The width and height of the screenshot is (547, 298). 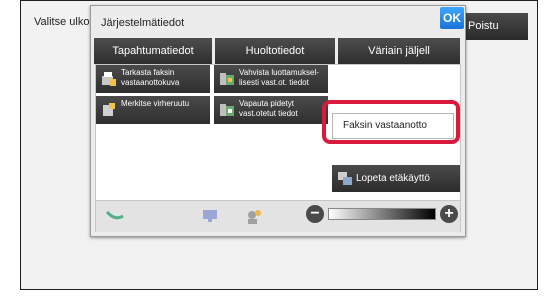 What do you see at coordinates (210, 216) in the screenshot?
I see `screen-icon` at bounding box center [210, 216].